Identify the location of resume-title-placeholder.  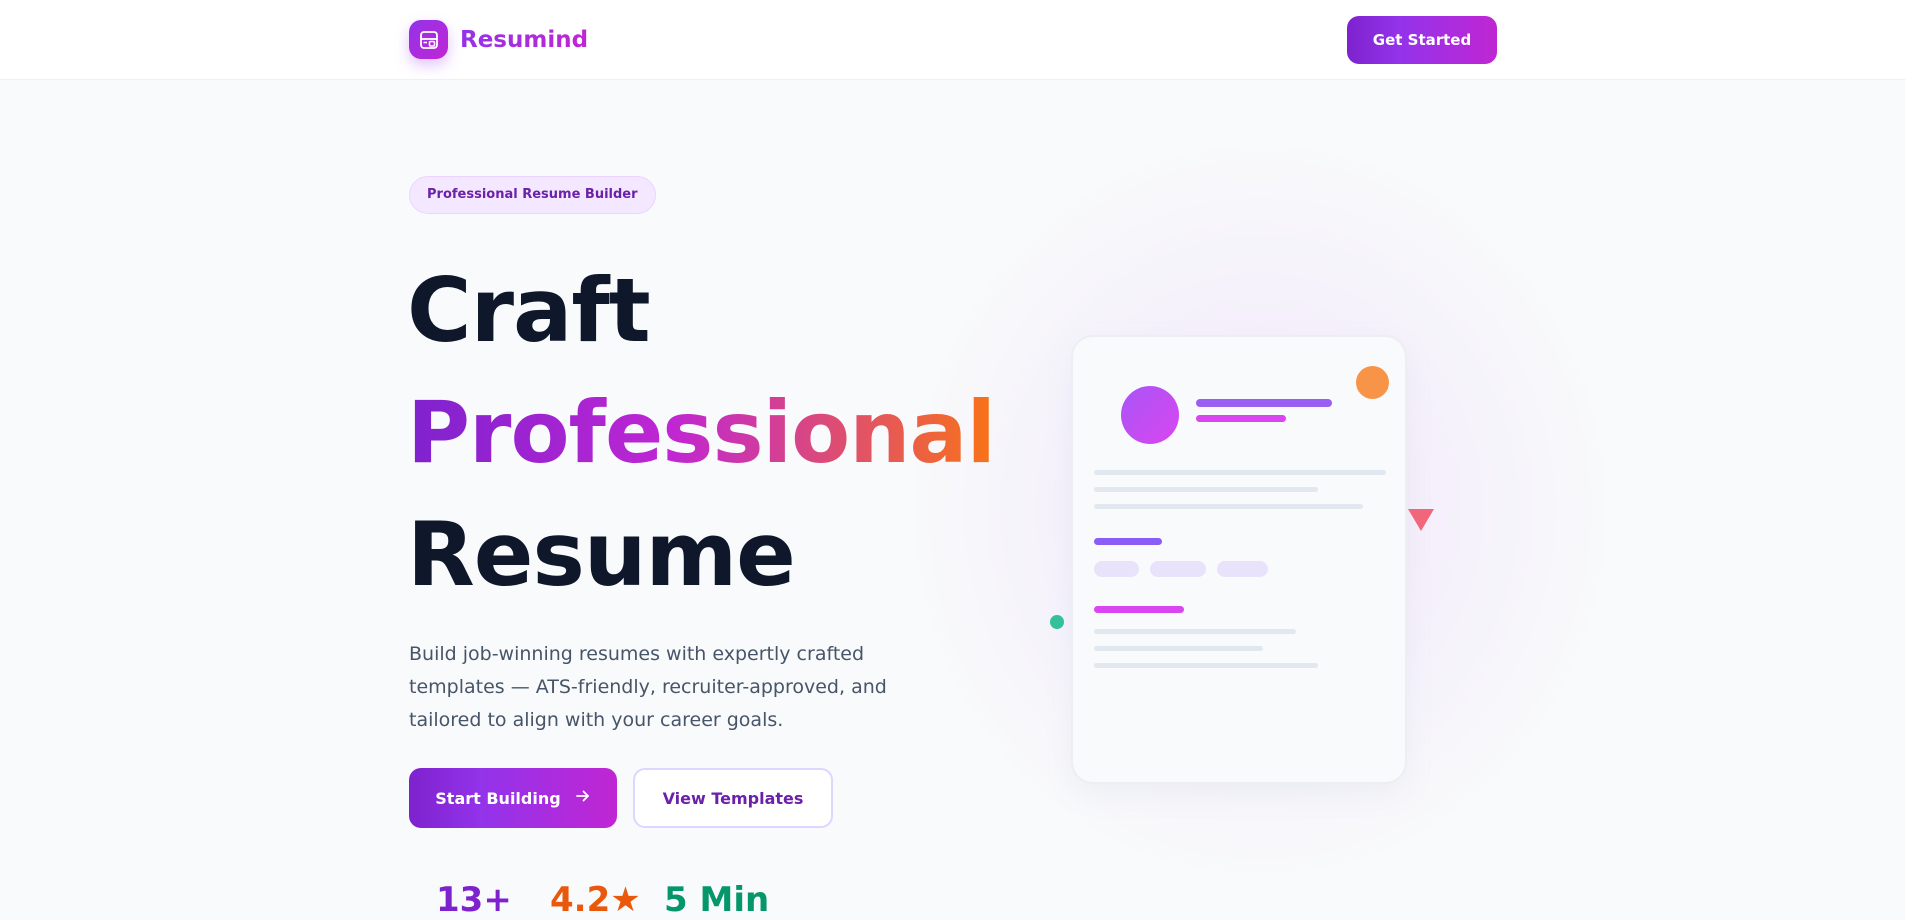
(1241, 418).